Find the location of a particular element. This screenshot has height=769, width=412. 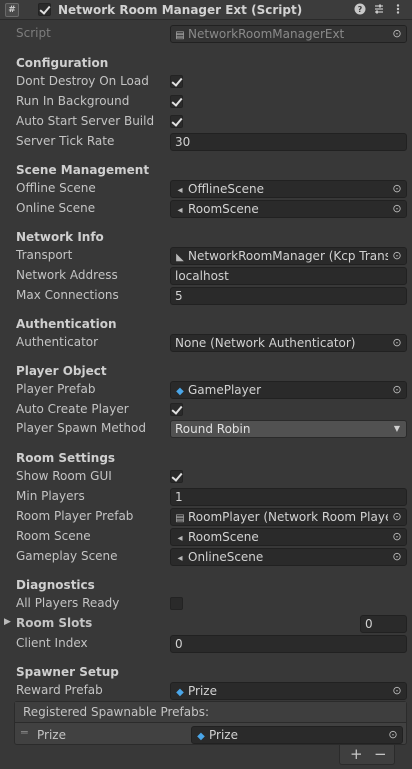

chevron-down-icon: ▼ is located at coordinates (396, 428).